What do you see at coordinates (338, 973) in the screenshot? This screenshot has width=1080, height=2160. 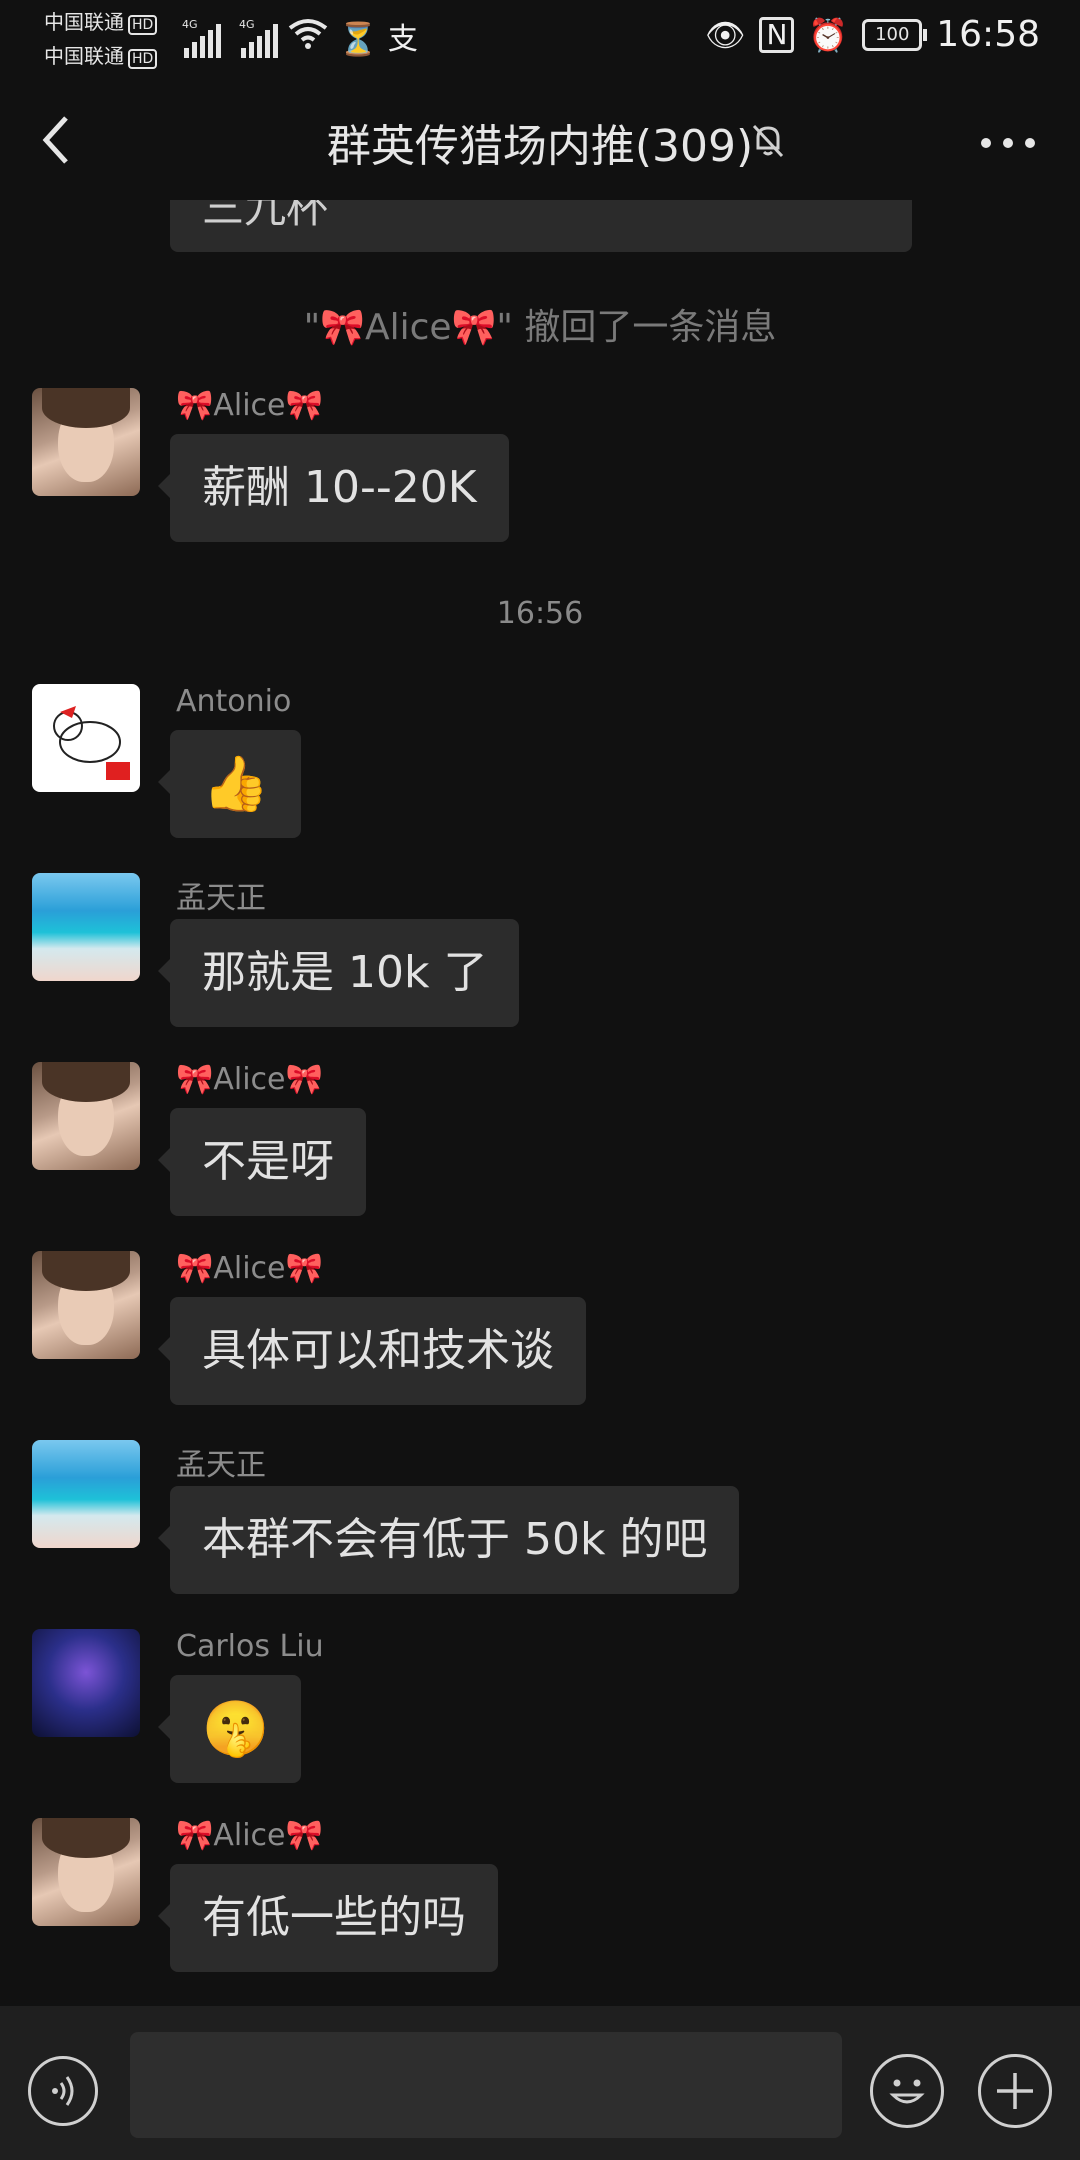 I see `message-bubble: 那就是 10k 了` at bounding box center [338, 973].